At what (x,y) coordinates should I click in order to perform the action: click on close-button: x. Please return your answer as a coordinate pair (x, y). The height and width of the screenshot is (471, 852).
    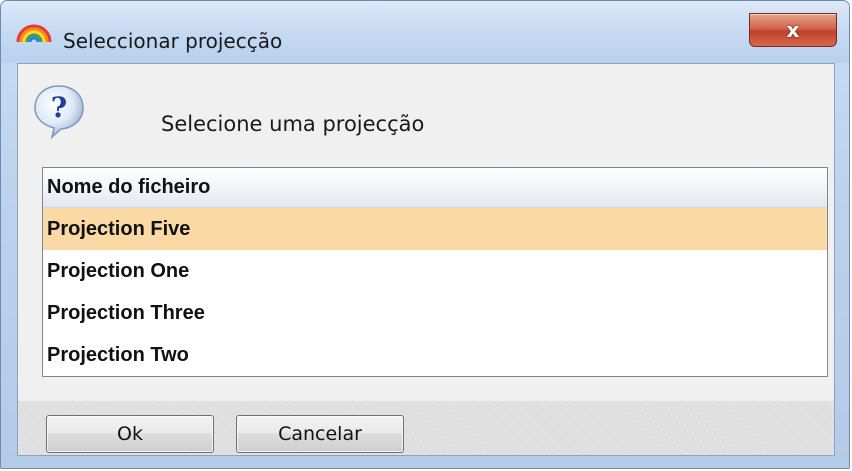
    Looking at the image, I should click on (793, 30).